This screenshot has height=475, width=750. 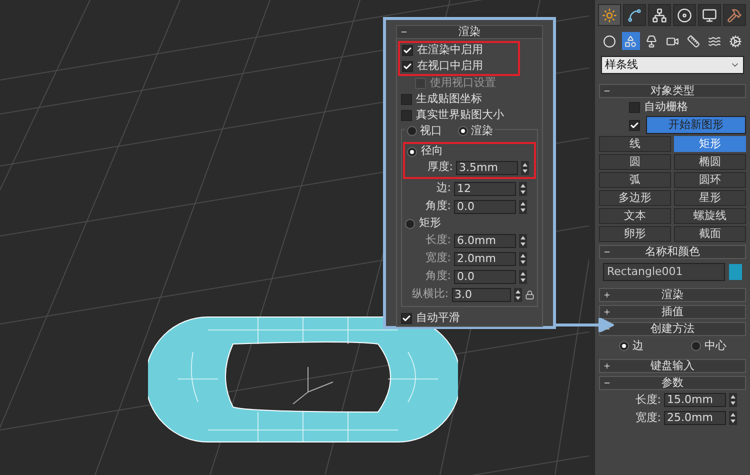 I want to click on sphere-icon, so click(x=609, y=41).